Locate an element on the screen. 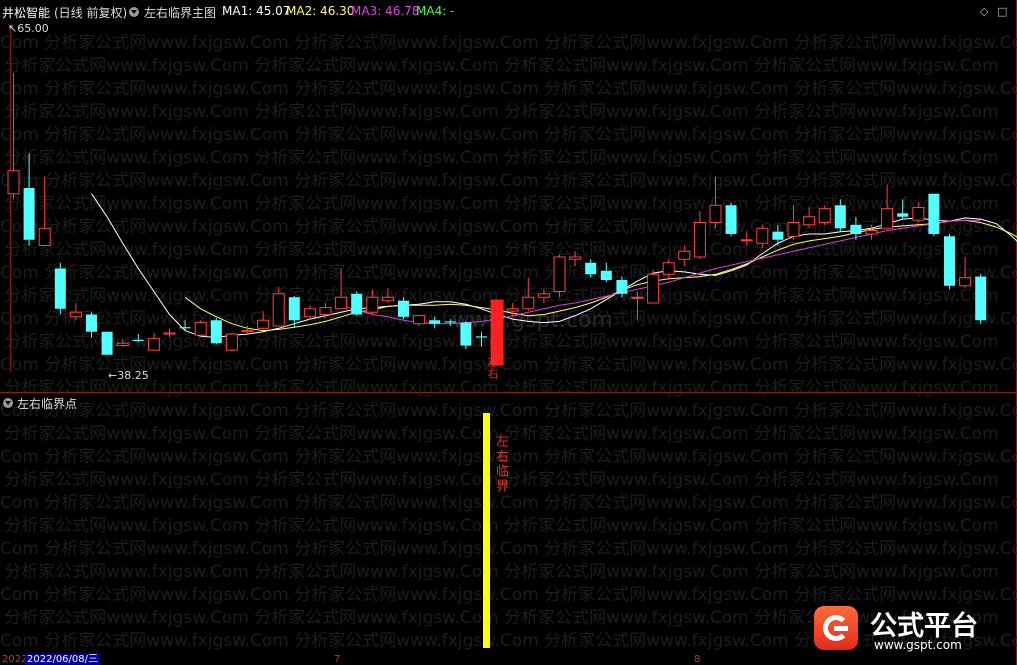  brand-url: www.gspt.com is located at coordinates (918, 645).